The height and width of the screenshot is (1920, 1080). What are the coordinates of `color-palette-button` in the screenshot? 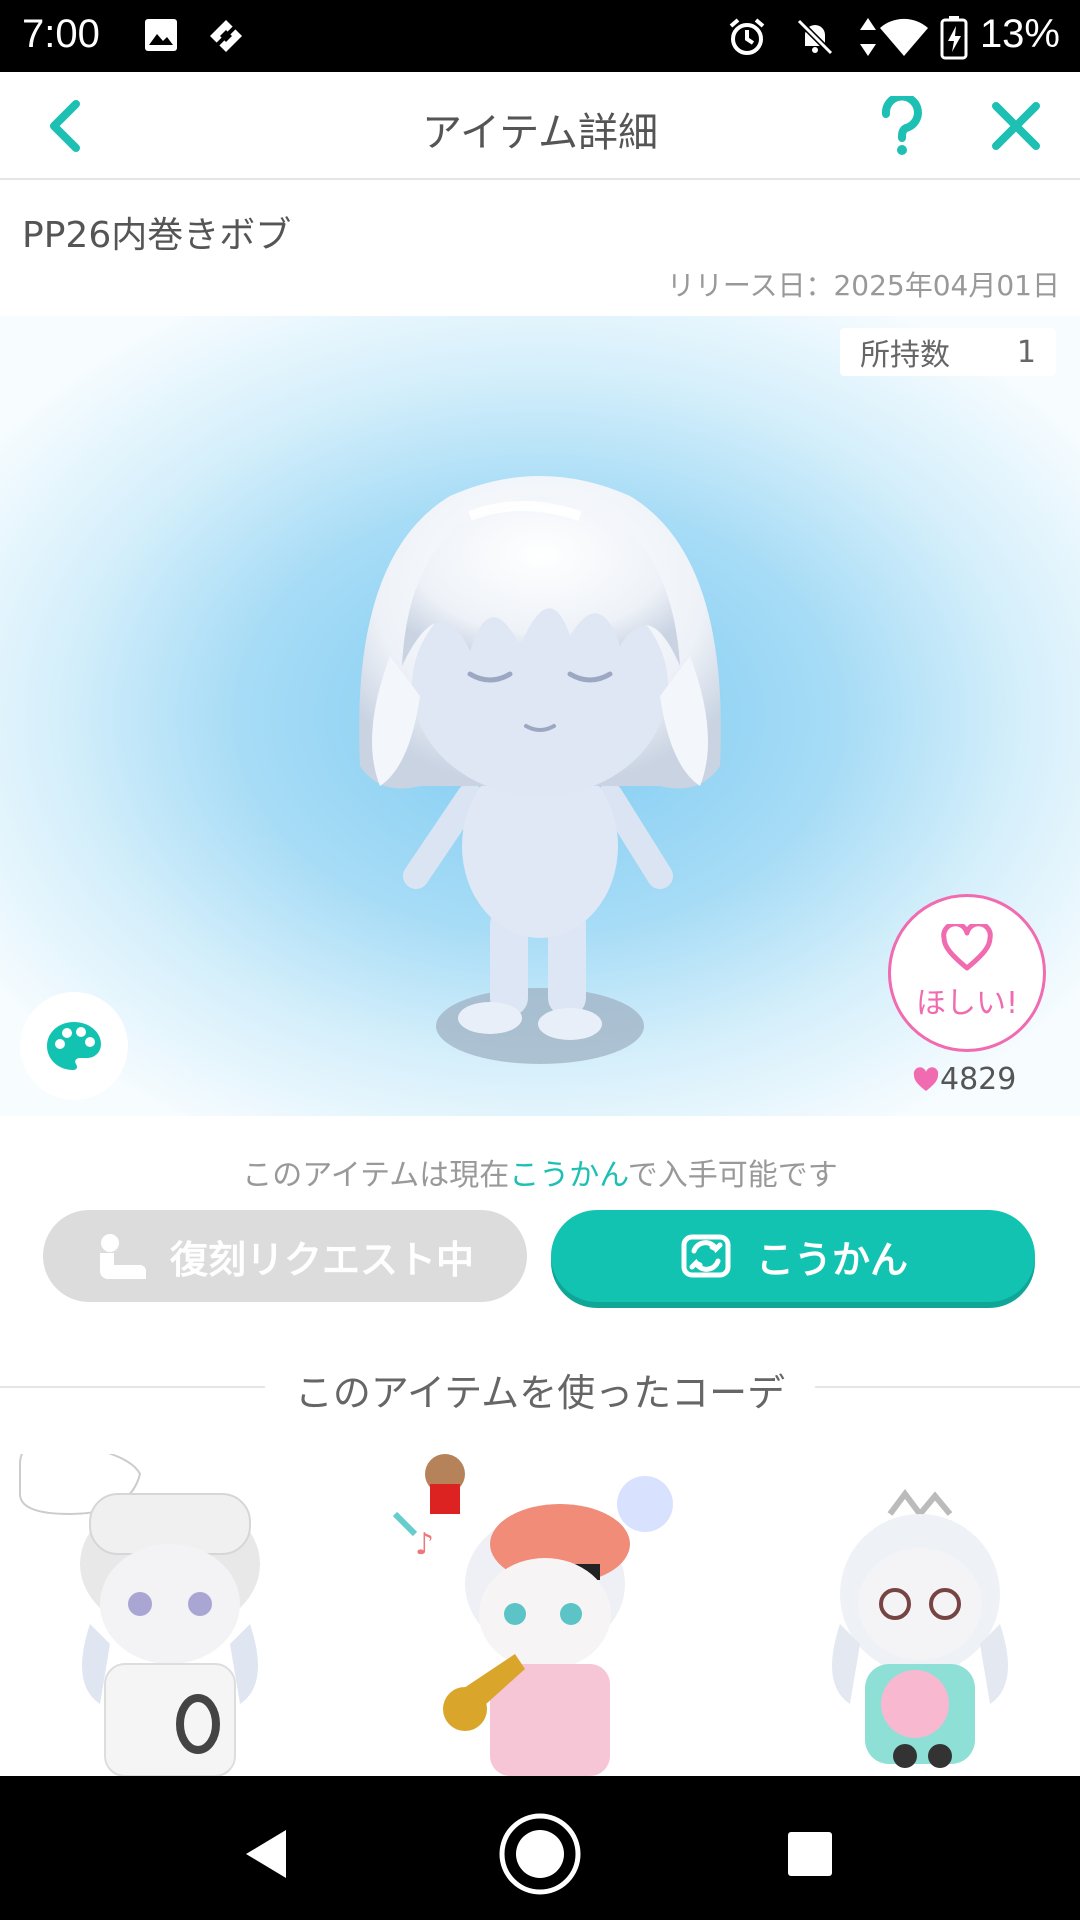 It's located at (74, 1046).